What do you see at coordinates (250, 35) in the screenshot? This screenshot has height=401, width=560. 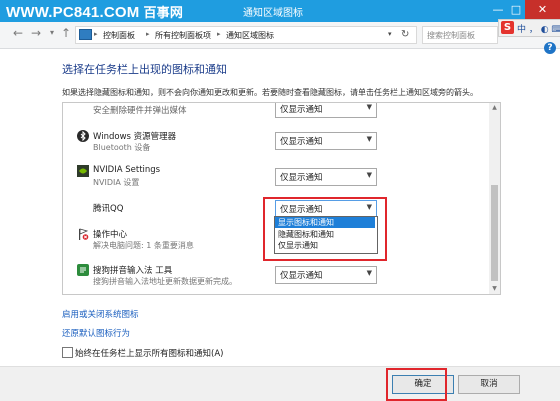 I see `breadcrumb-item-notification-icons: 通知区域图标` at bounding box center [250, 35].